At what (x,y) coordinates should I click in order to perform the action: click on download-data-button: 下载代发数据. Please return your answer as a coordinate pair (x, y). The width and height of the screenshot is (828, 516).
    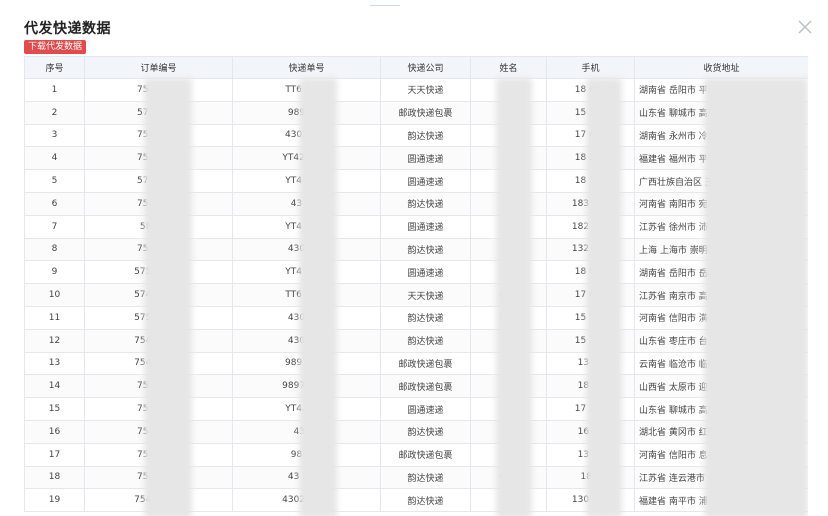
    Looking at the image, I should click on (55, 47).